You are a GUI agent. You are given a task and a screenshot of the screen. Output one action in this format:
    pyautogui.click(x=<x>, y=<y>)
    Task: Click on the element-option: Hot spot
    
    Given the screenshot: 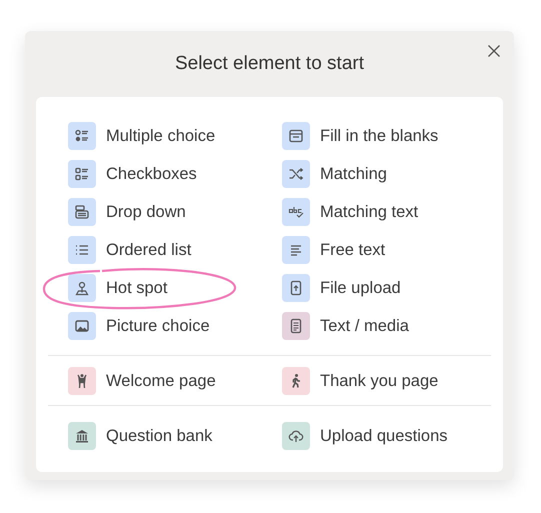 What is the action you would take?
    pyautogui.click(x=118, y=288)
    